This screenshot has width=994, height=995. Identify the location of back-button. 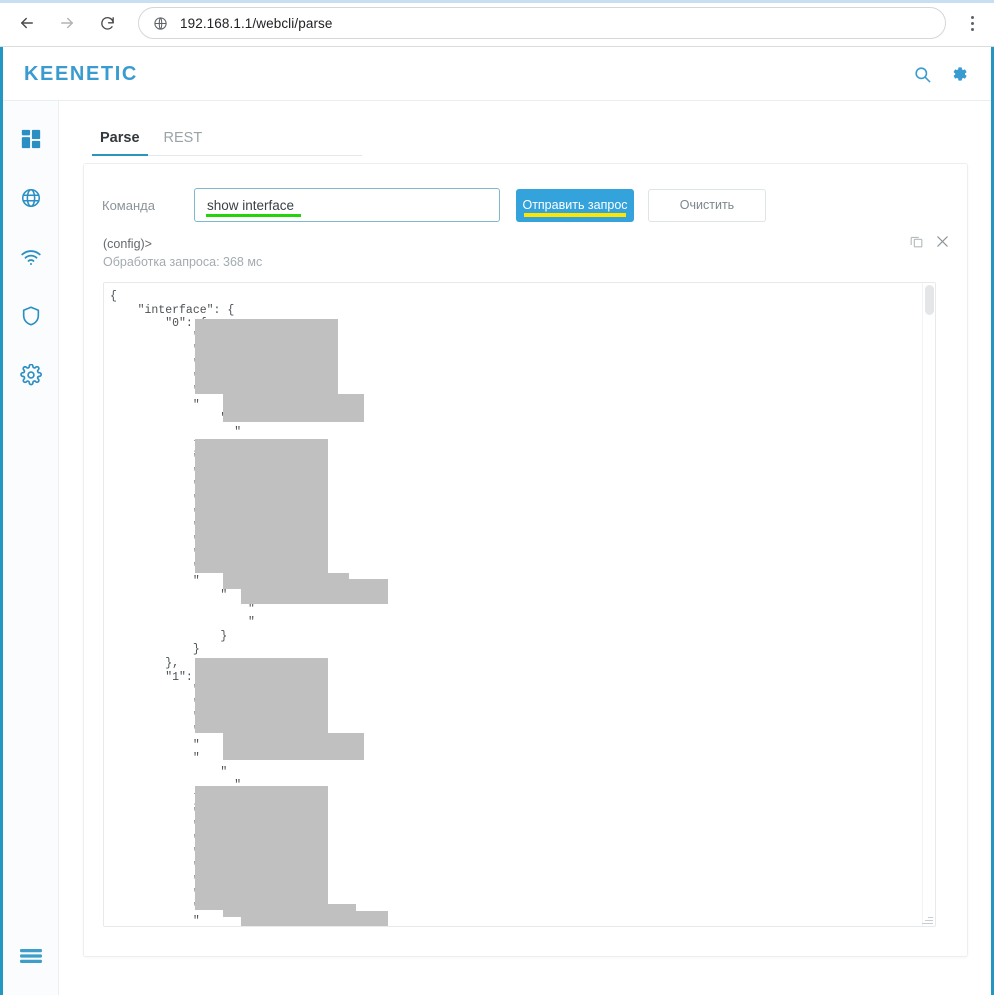
(27, 23).